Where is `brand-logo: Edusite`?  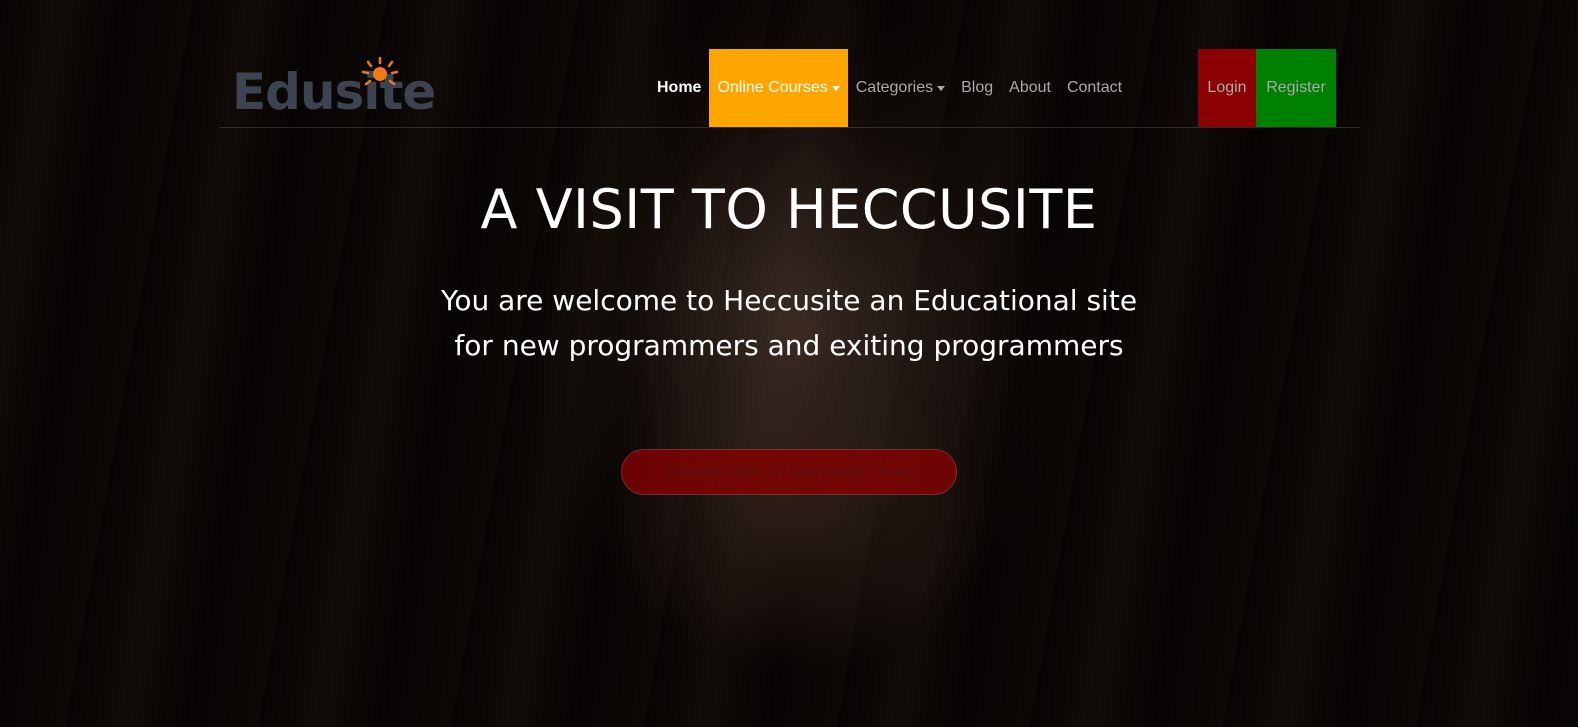
brand-logo: Edusite is located at coordinates (342, 89).